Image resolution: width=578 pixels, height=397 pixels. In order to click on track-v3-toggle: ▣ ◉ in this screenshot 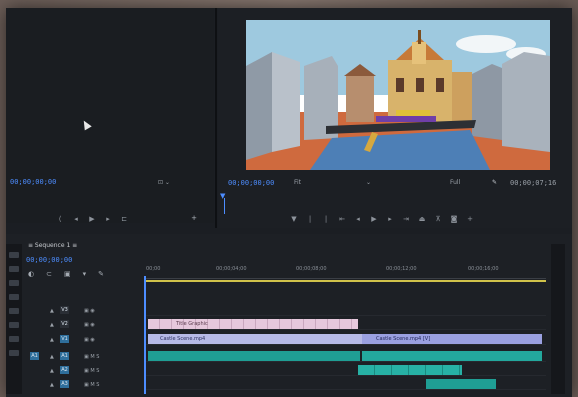, I will do `click(89, 311)`.